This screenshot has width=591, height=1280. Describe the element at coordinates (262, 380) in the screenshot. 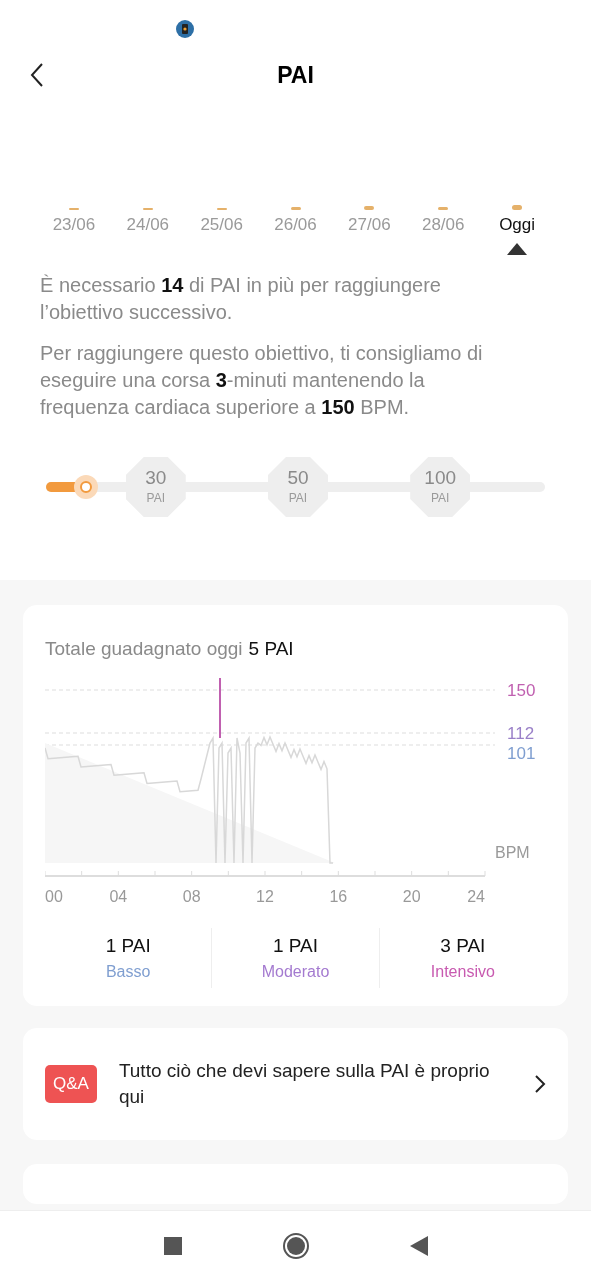

I see `info-text: Per raggiungere questo obiettivo, ti consigliamo di eseguire una corsa 3-minuti mantenendo la frequenza cardiaca superiore a 150 BPM.` at that location.